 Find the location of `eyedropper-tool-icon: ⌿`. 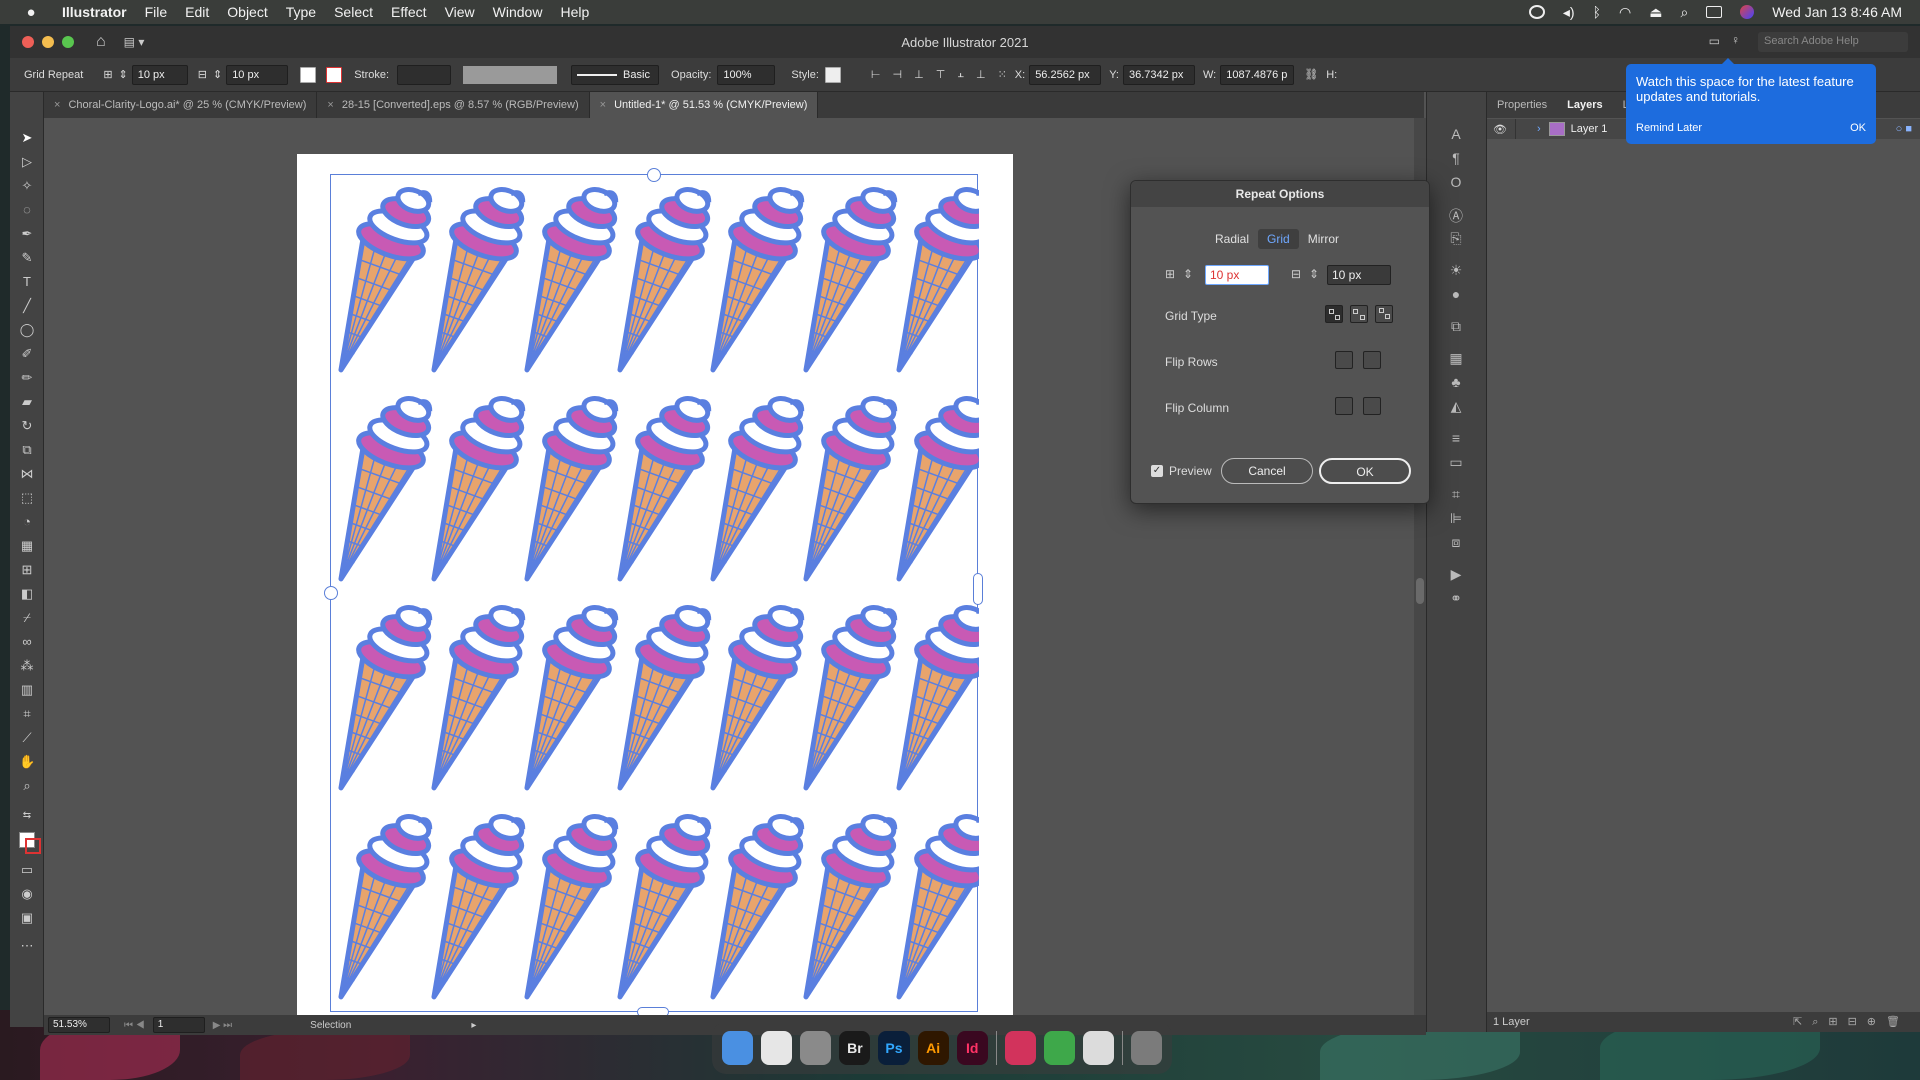

eyedropper-tool-icon: ⌿ is located at coordinates (27, 618).